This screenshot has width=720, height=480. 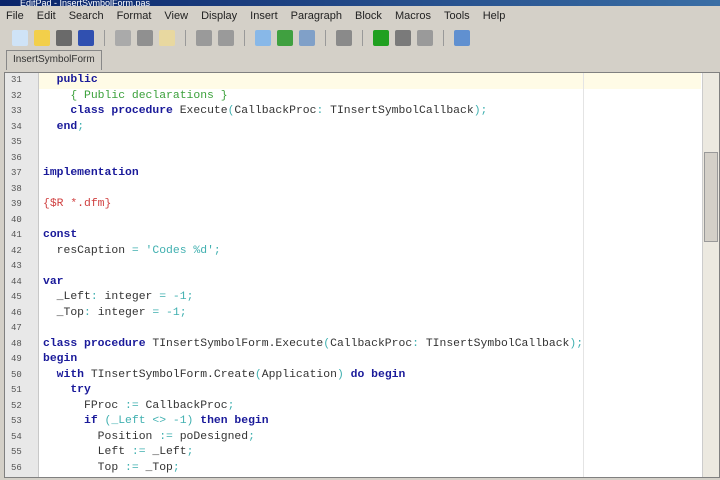 What do you see at coordinates (86, 16) in the screenshot?
I see `menu-search: Search` at bounding box center [86, 16].